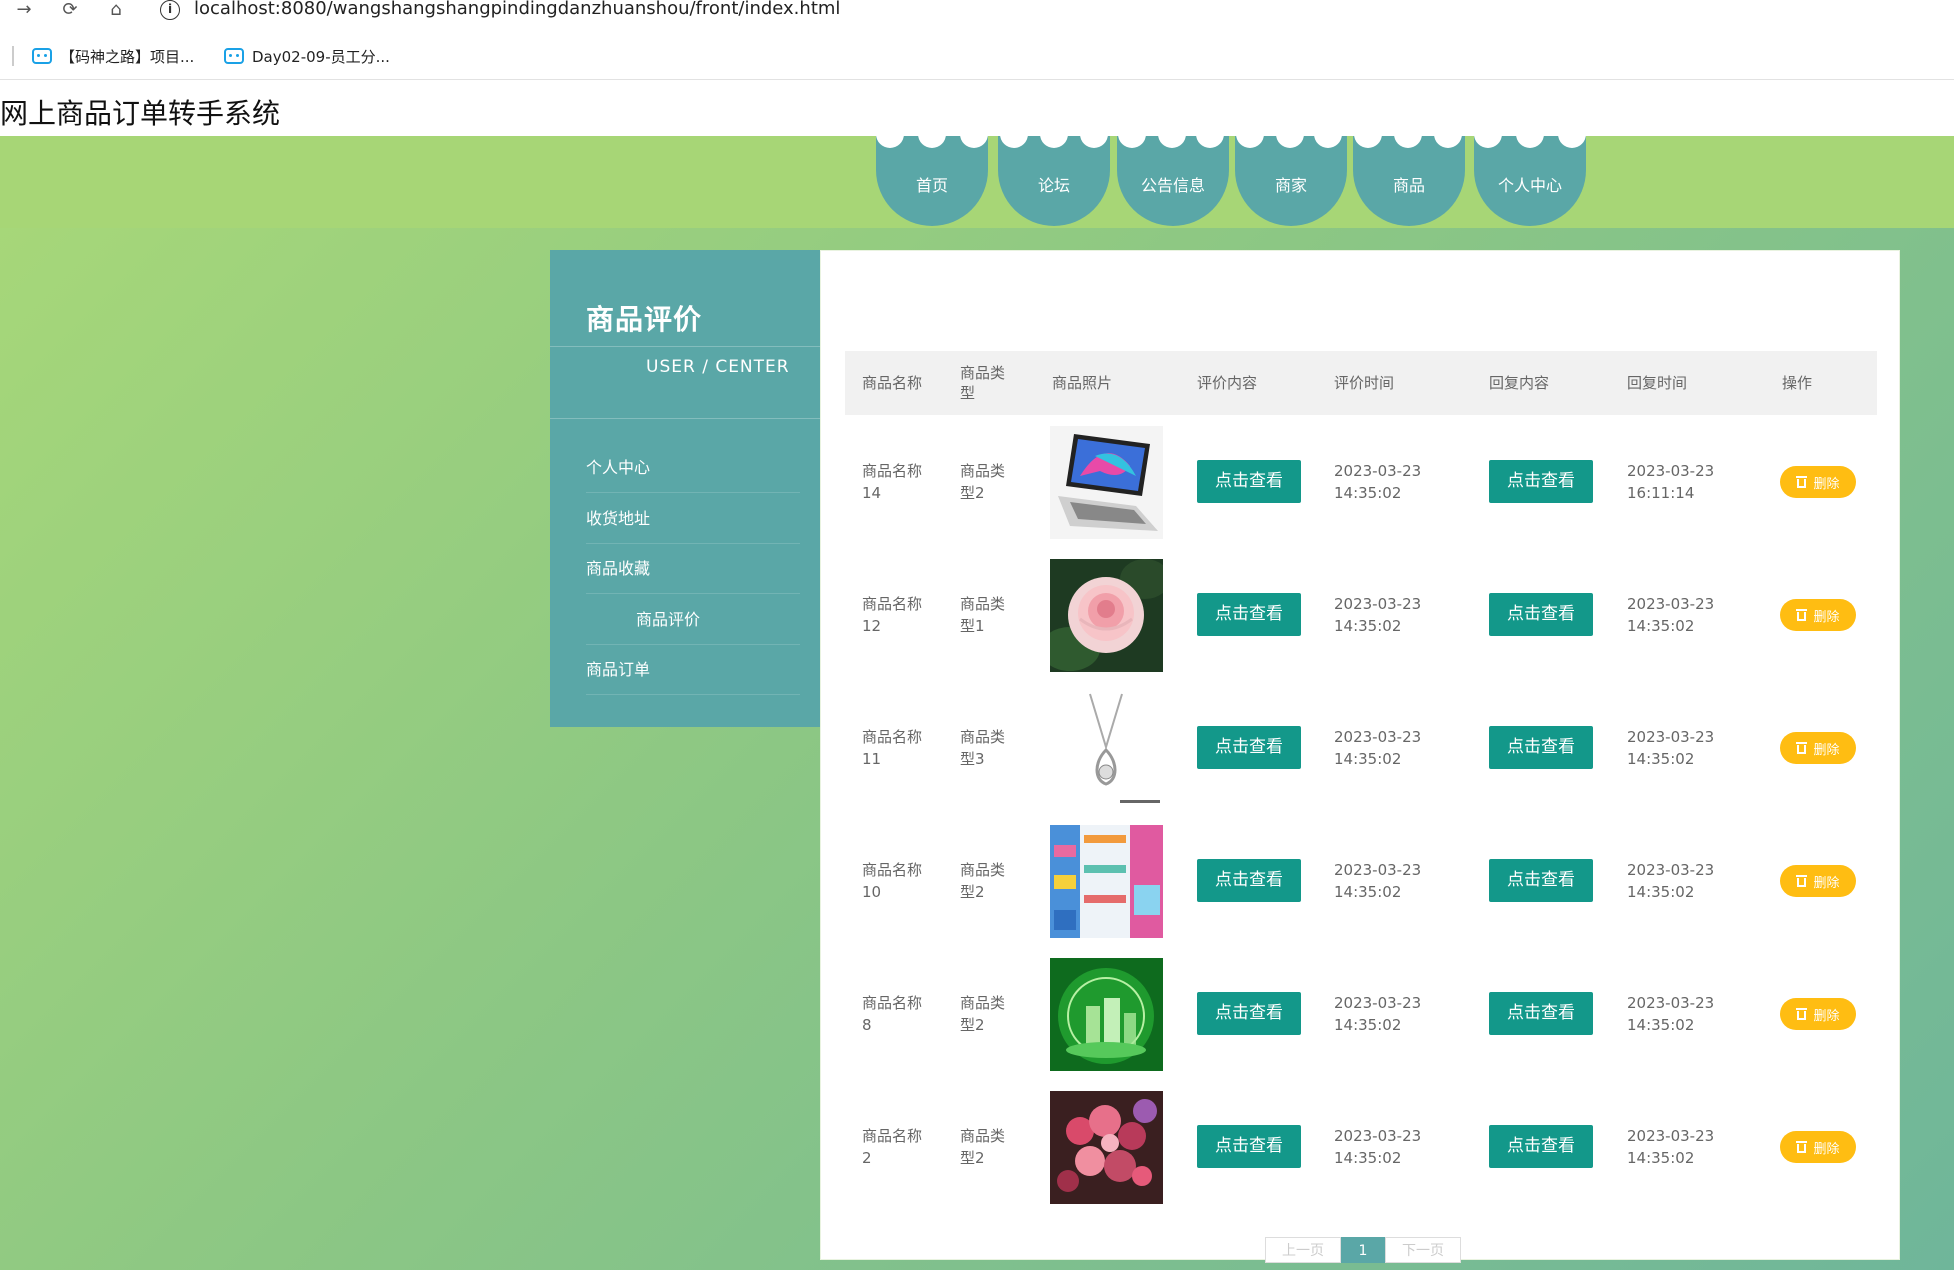  Describe the element at coordinates (1519, 383) in the screenshot. I see `th-reply: 回复内容` at that location.